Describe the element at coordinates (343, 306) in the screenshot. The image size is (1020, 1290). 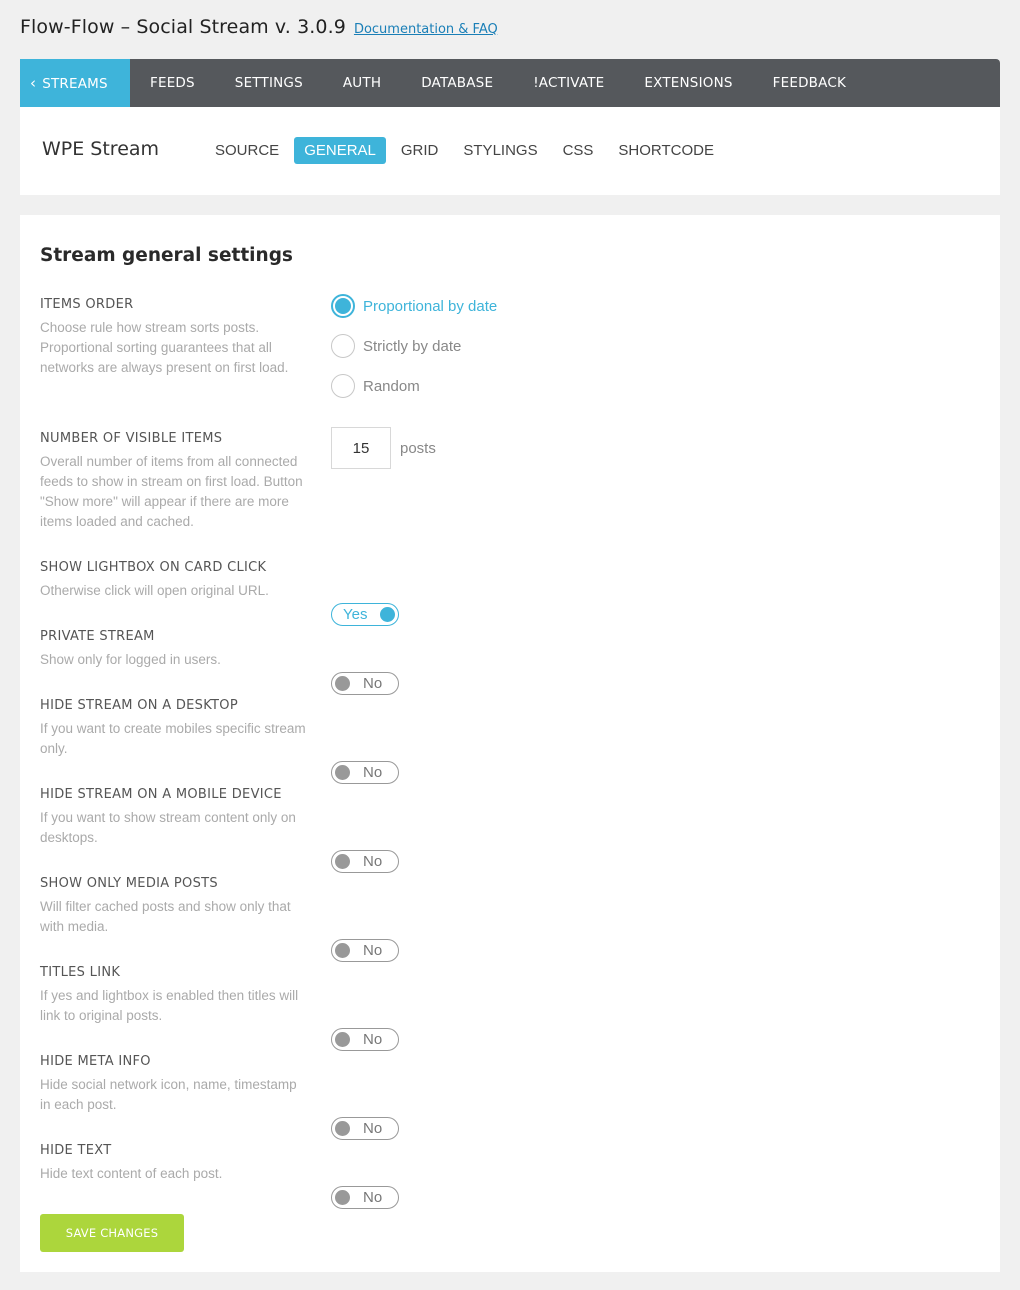
I see `radio-button-checked` at that location.